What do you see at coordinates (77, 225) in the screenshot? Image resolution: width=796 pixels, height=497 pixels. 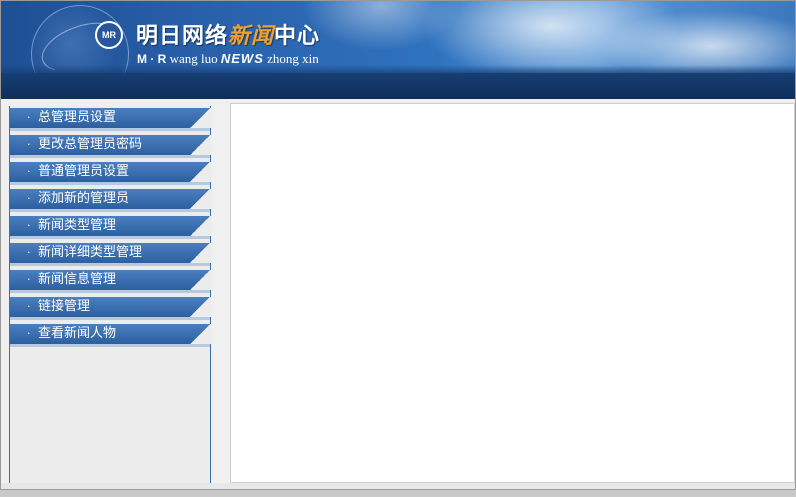 I see `menu-item-label: 新闻类型管理` at bounding box center [77, 225].